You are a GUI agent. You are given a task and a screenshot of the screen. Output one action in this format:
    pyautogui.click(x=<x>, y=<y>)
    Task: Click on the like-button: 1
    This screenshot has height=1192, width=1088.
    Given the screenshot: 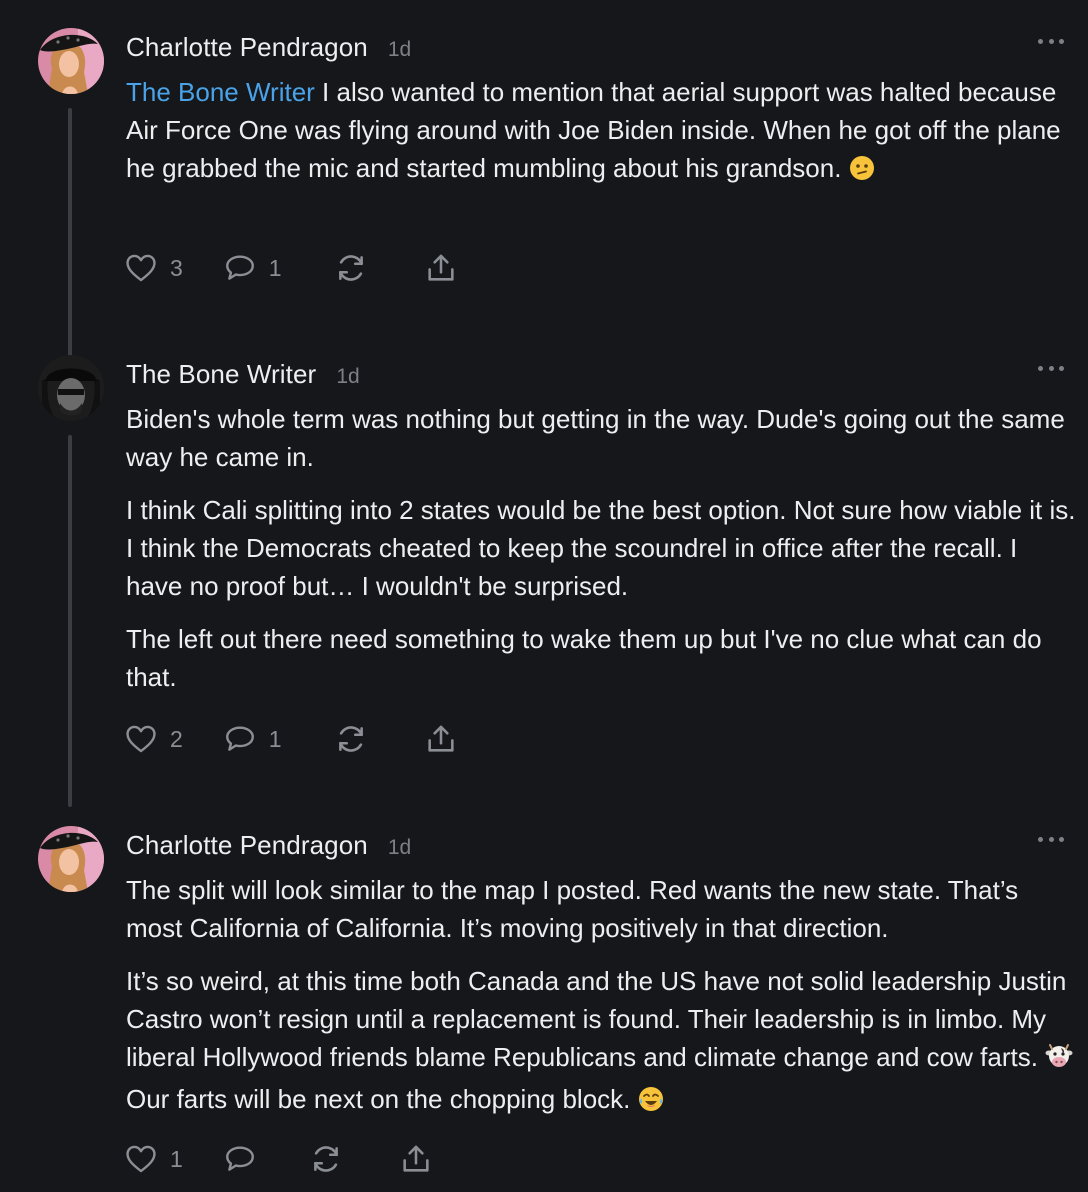 What is the action you would take?
    pyautogui.click(x=153, y=1159)
    